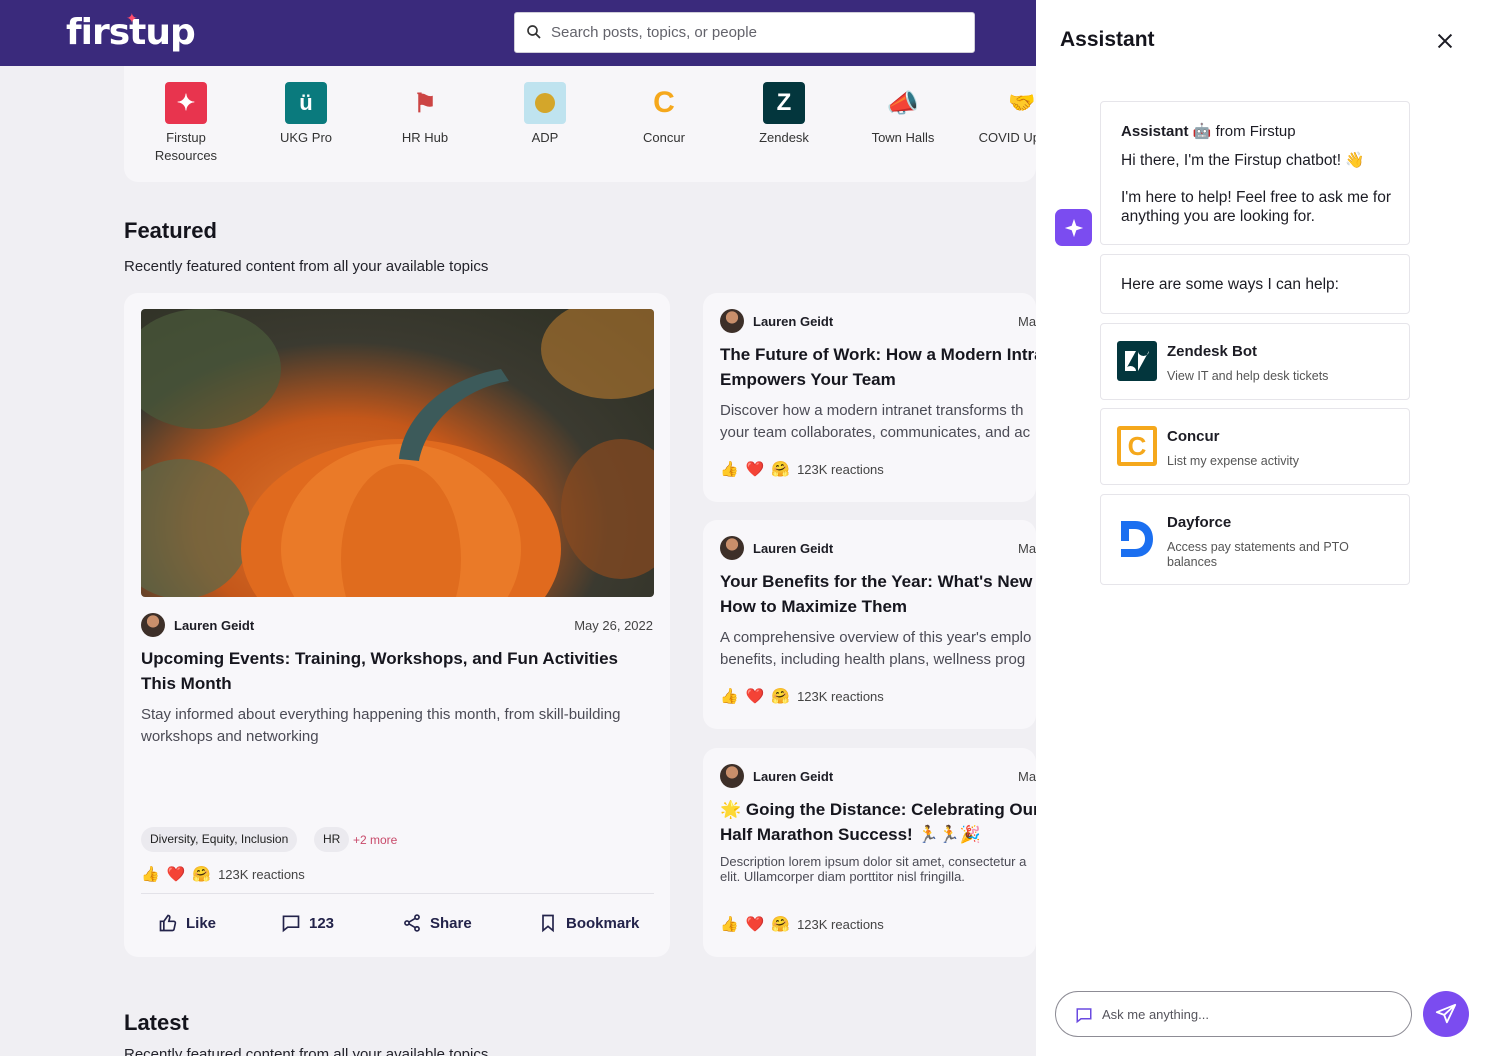  What do you see at coordinates (1212, 351) in the screenshot?
I see `tool-name: Zendesk Bot` at bounding box center [1212, 351].